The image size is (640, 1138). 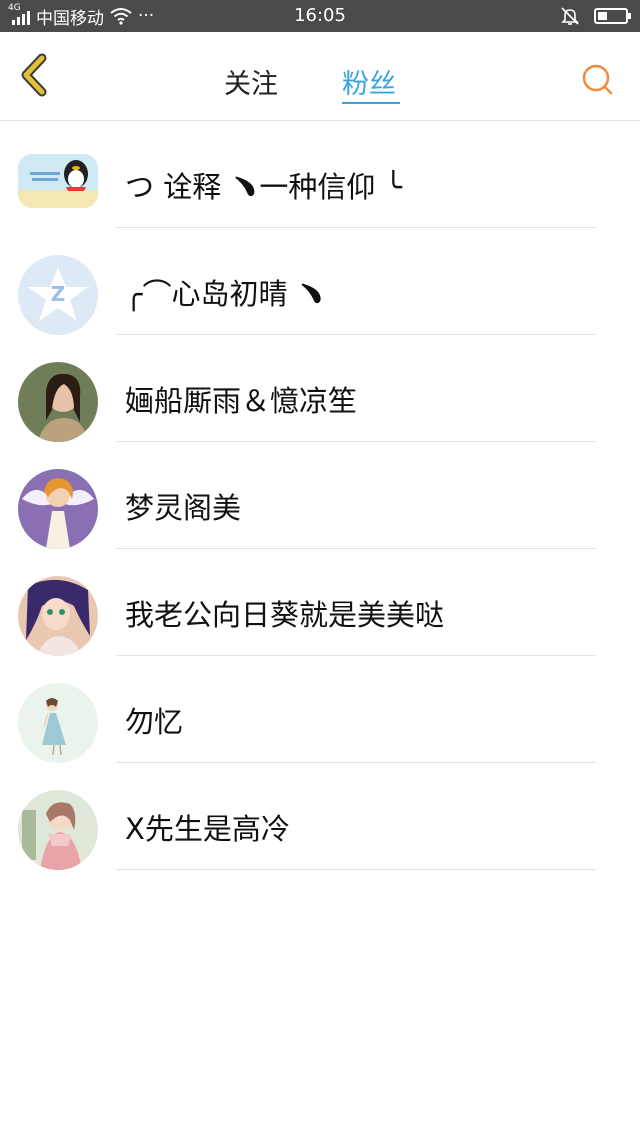 I want to click on mute-icon, so click(x=570, y=16).